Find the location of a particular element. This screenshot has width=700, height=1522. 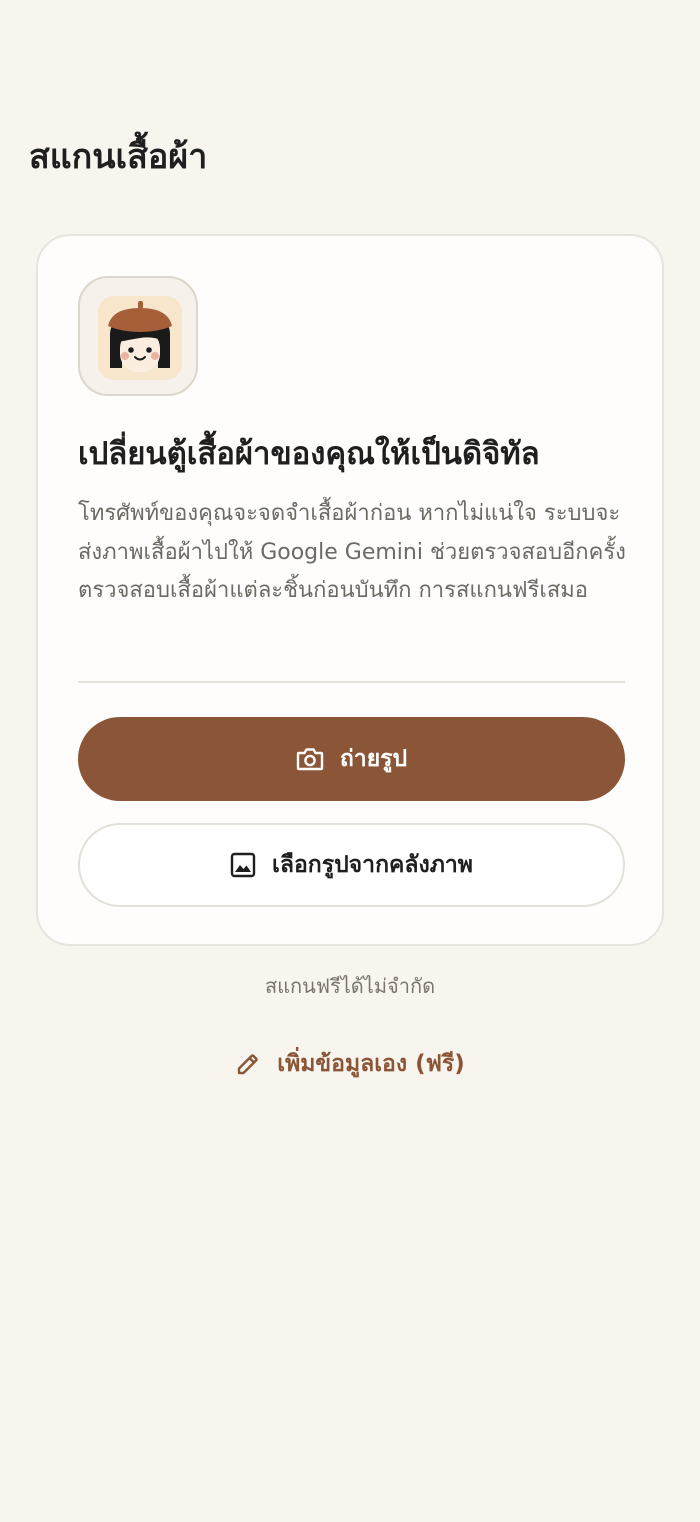

unlimited-scan-hint: สแกนฟรีได้ไม่จำกัด is located at coordinates (350, 986).